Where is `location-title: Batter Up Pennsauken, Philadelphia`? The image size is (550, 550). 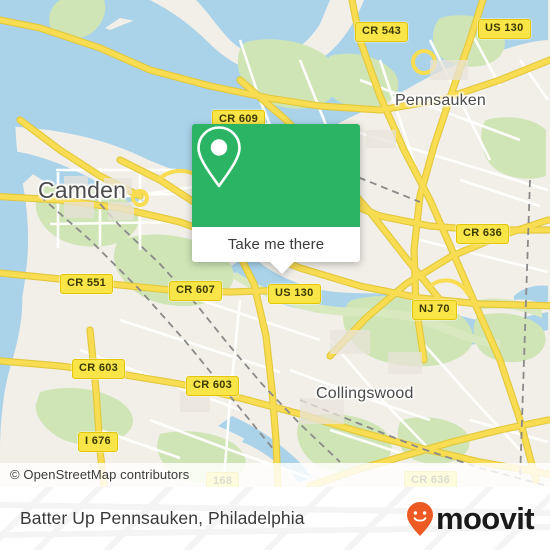
location-title: Batter Up Pennsauken, Philadelphia is located at coordinates (162, 518).